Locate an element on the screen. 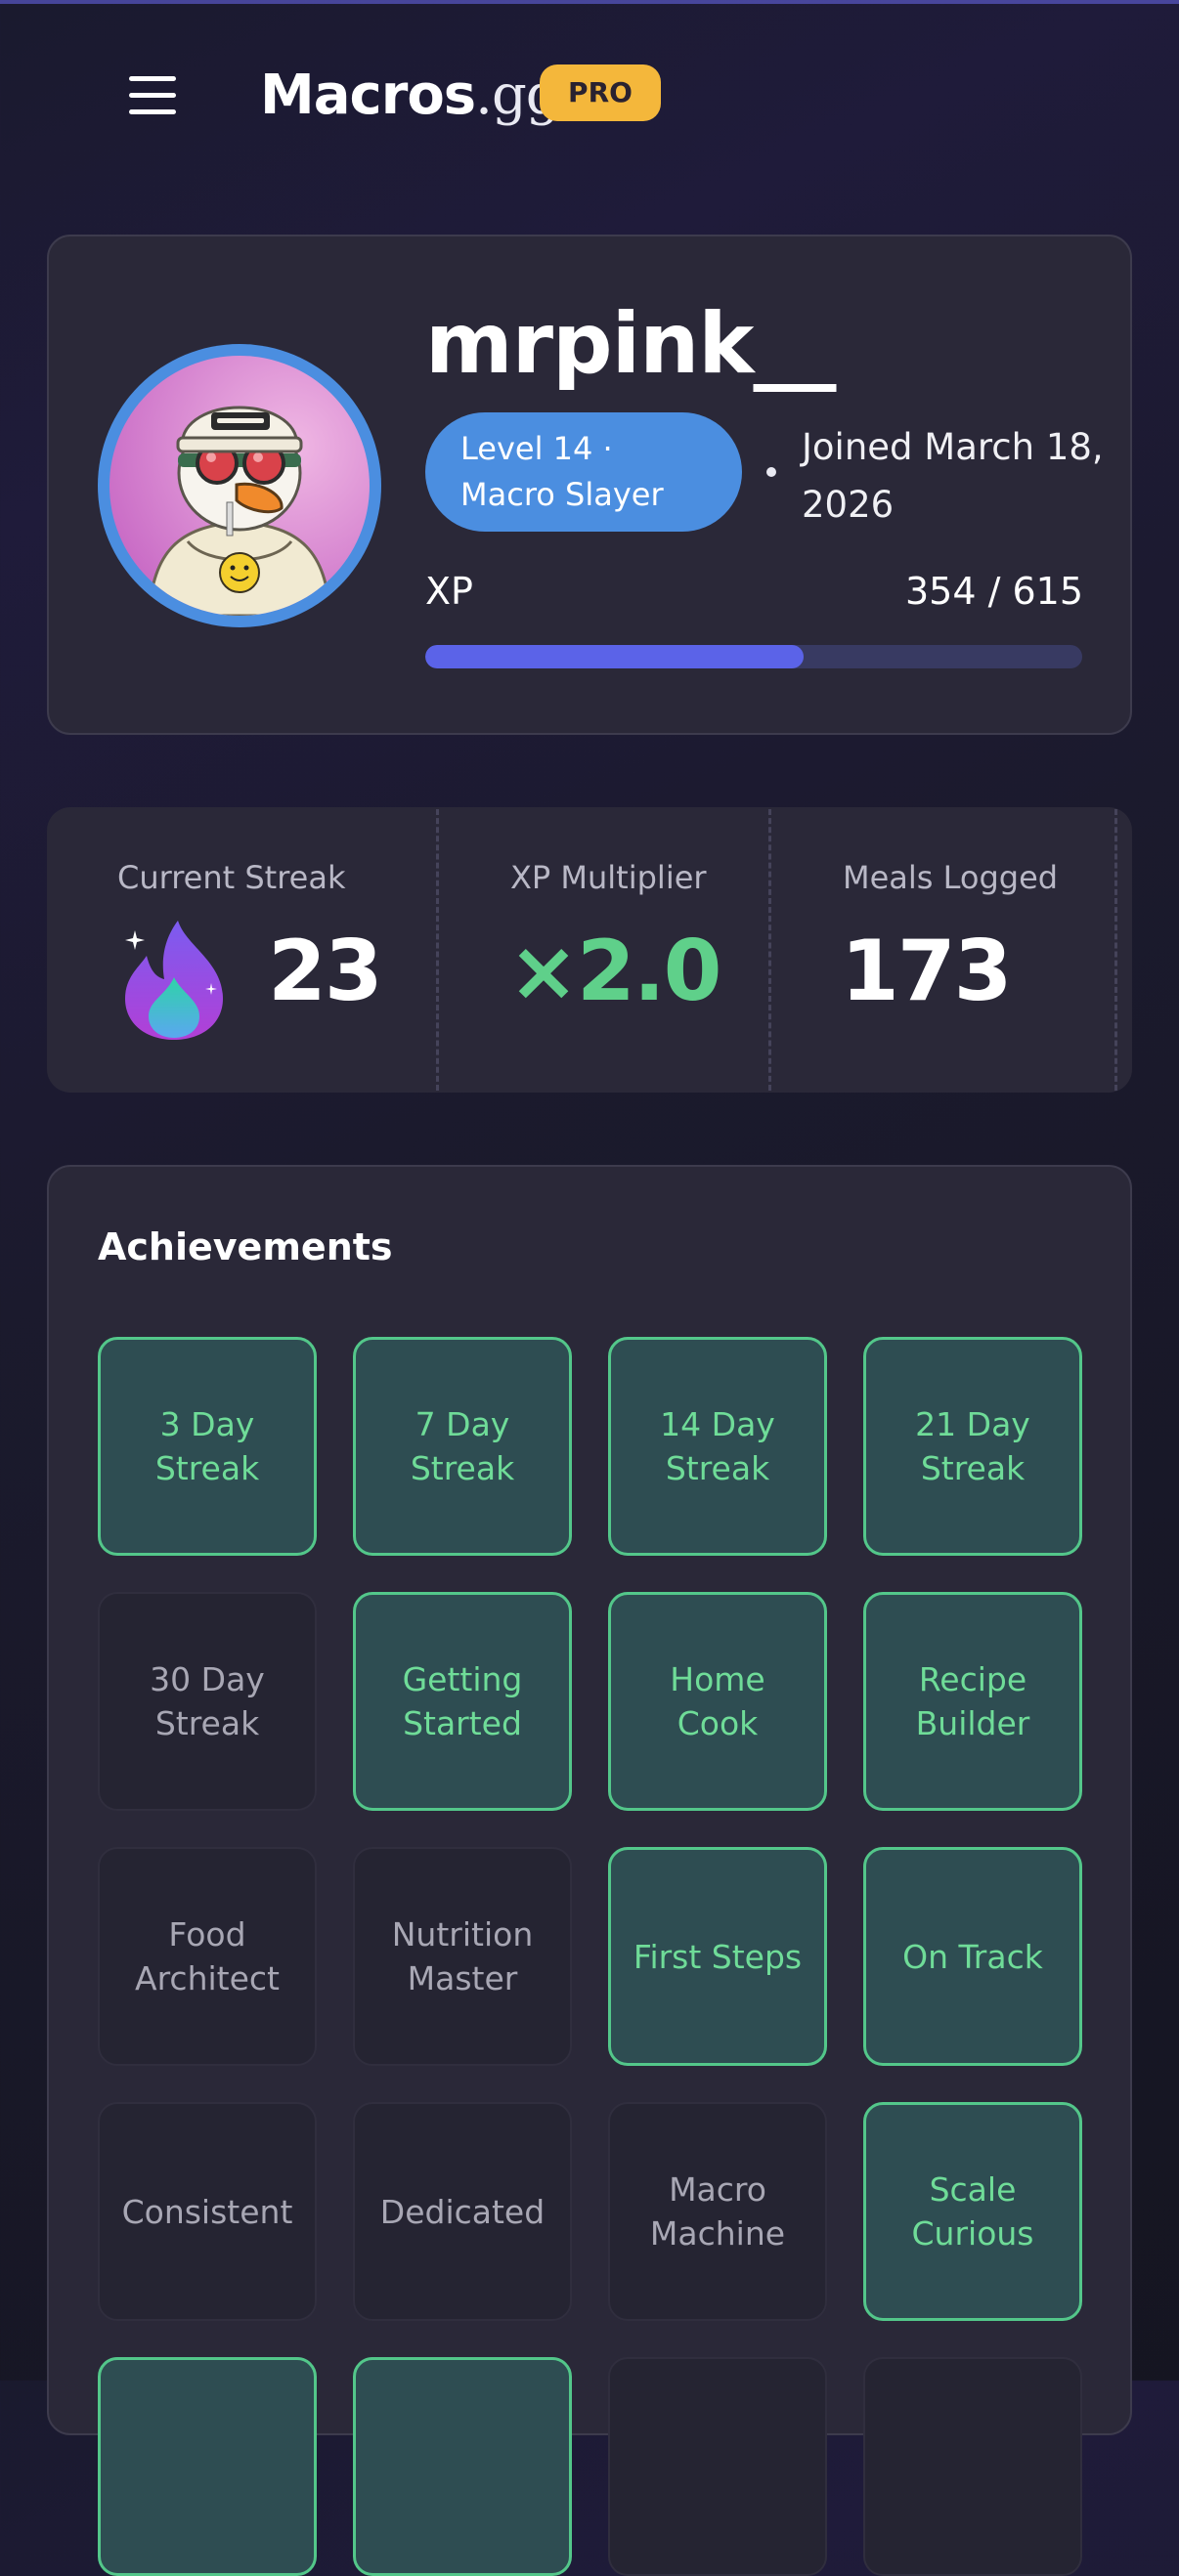 The image size is (1179, 2576). stat-meals-logged: Meals Logged 173 is located at coordinates (951, 950).